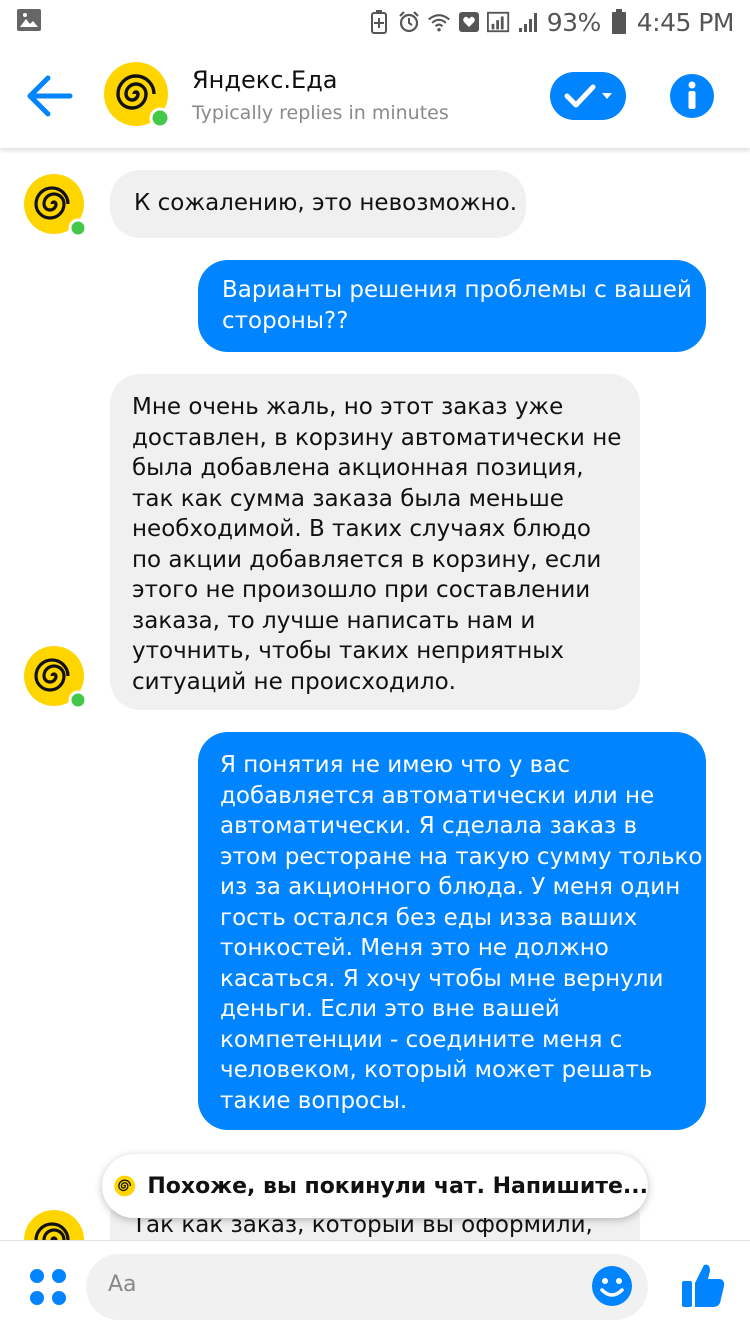 This screenshot has height=1333, width=750. What do you see at coordinates (348, 407) in the screenshot?
I see `message-line: Мне очень жаль, но этот заказ уже` at bounding box center [348, 407].